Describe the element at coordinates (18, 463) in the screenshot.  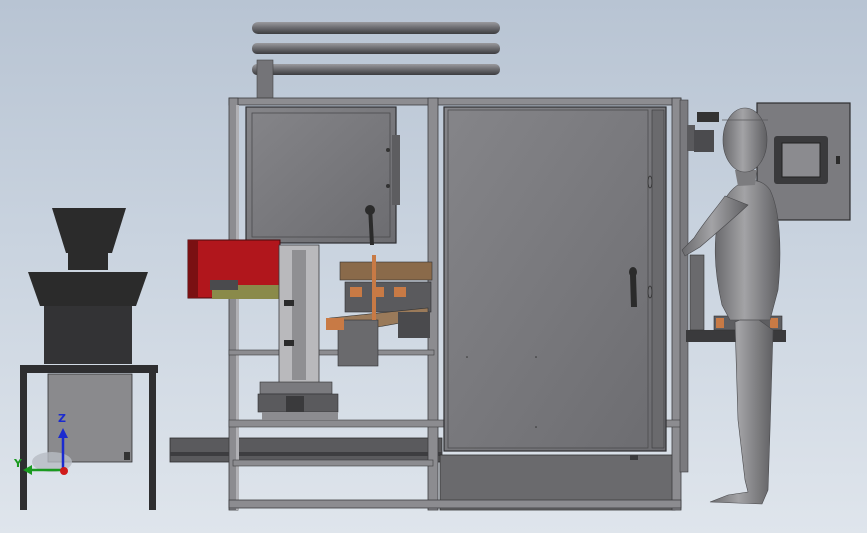
I see `triad-y-label: Y` at that location.